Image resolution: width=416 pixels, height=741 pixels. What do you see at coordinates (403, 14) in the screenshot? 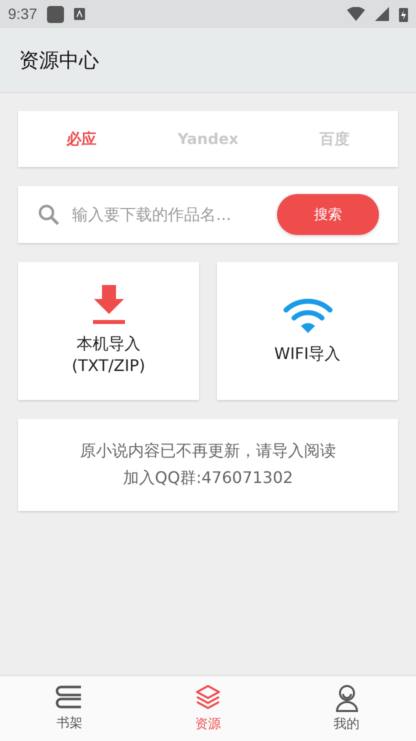
I see `battery-icon` at bounding box center [403, 14].